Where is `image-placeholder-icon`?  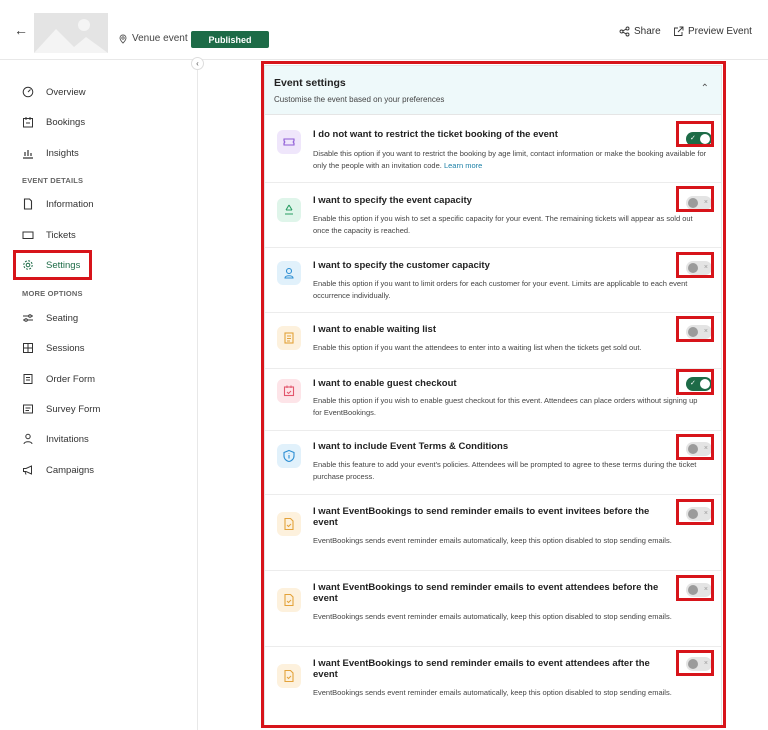
image-placeholder-icon is located at coordinates (71, 33).